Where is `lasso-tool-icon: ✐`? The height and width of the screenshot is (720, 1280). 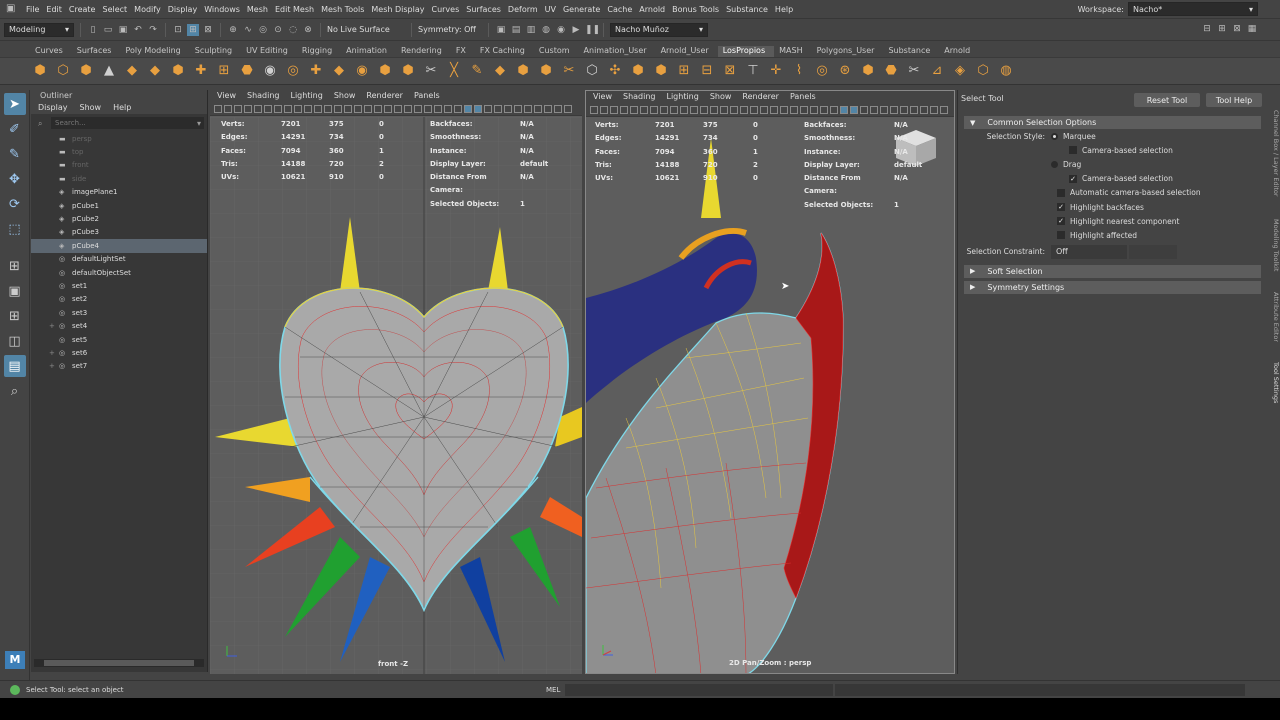
lasso-tool-icon: ✐ is located at coordinates (15, 129).